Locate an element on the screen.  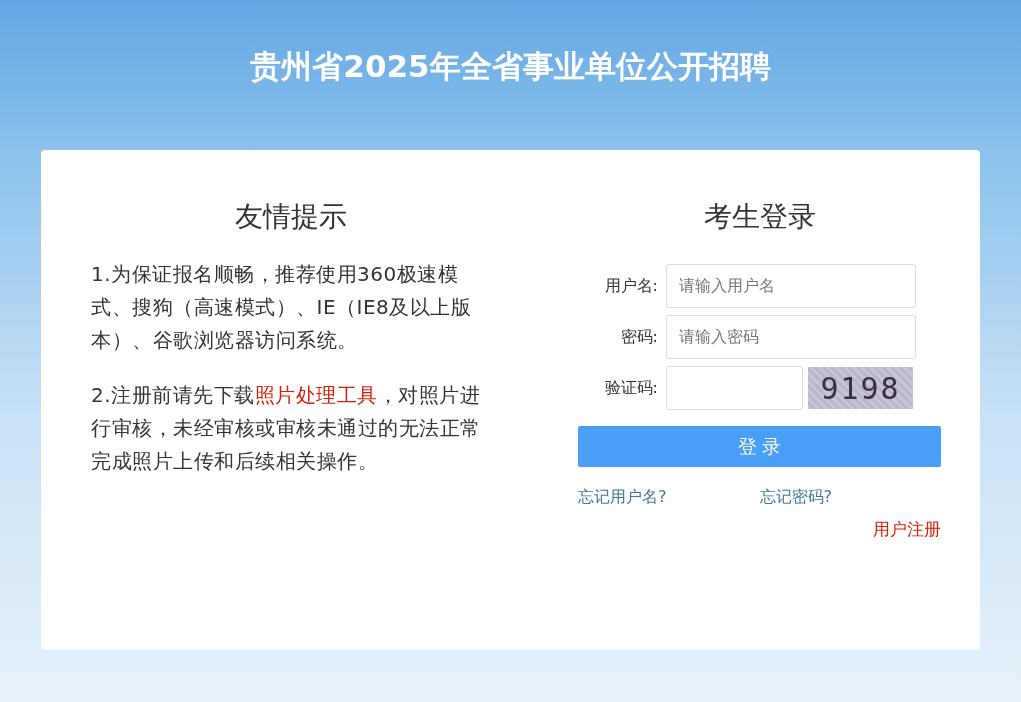
input-field: 请输入用户名 is located at coordinates (791, 286).